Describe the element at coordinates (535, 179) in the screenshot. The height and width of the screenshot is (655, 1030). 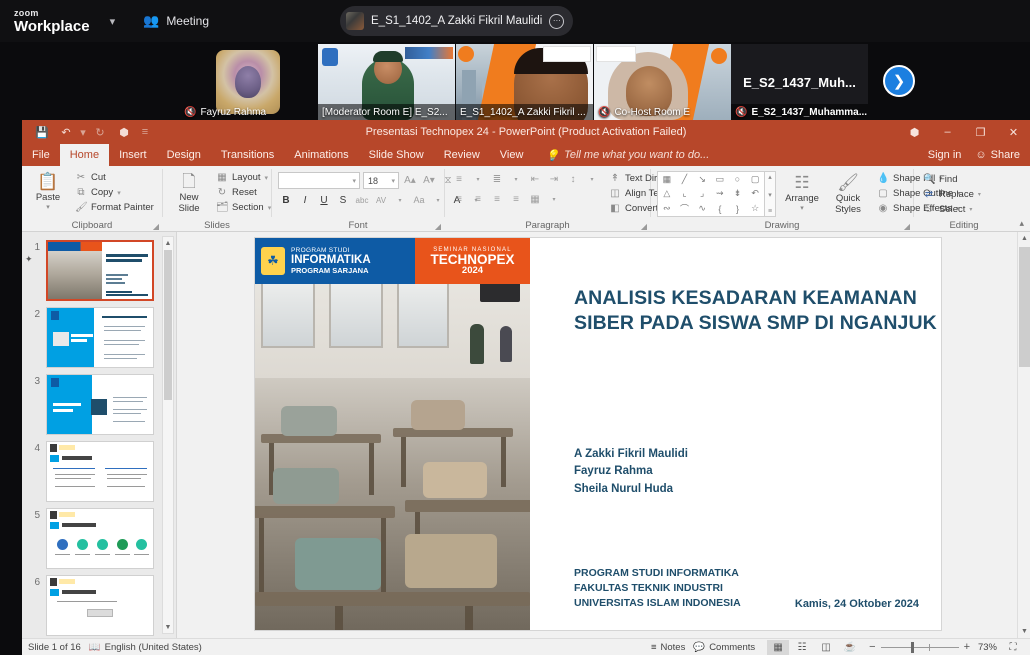
I see `decrease-indent-button: ⇤` at that location.